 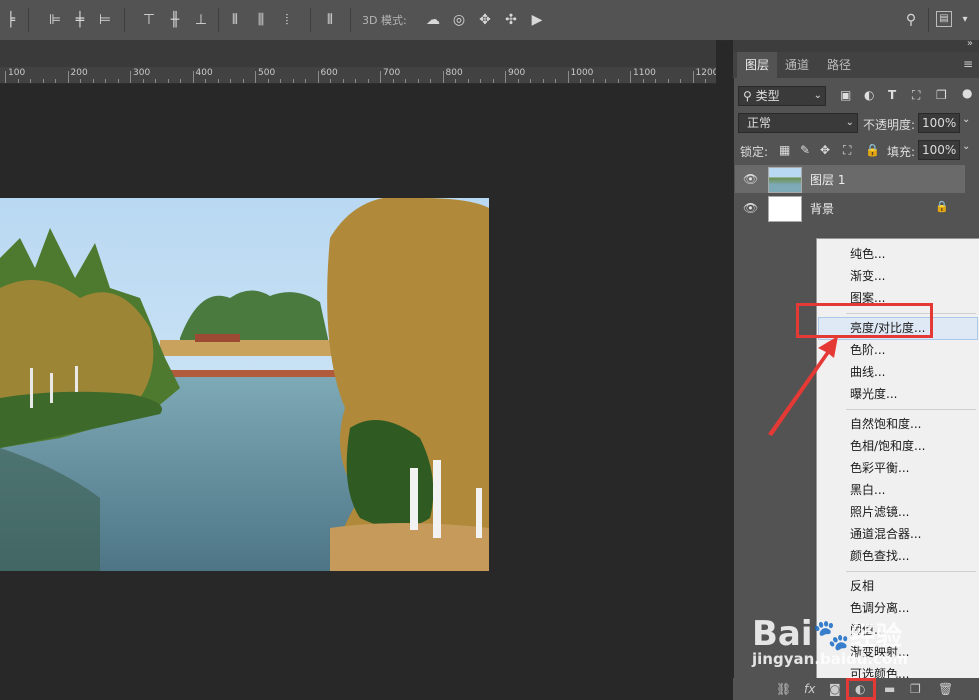 I want to click on opacity-input: 100%, so click(x=939, y=123).